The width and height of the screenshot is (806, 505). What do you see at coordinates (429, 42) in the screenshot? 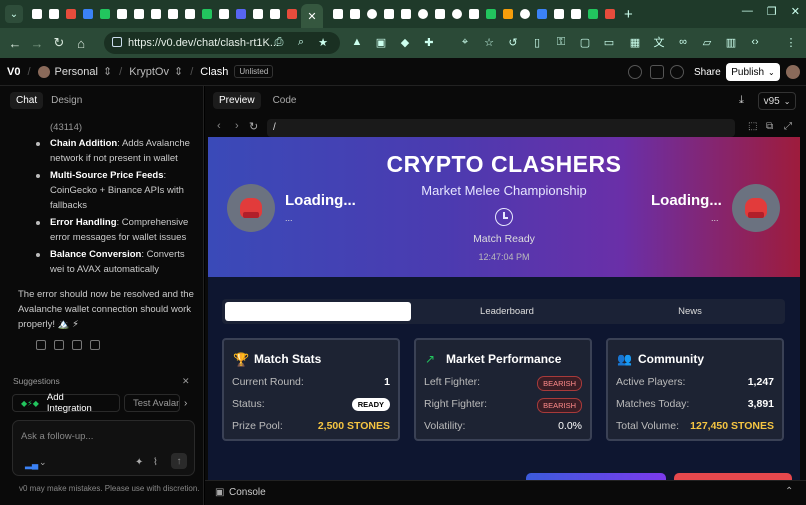
I see `puzzle-icon: ✚` at bounding box center [429, 42].